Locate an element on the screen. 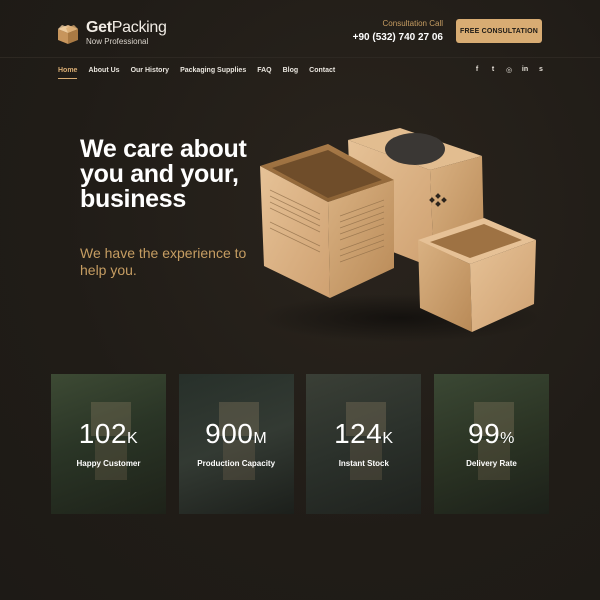 This screenshot has height=600, width=600. stat-value: 99% is located at coordinates (491, 434).